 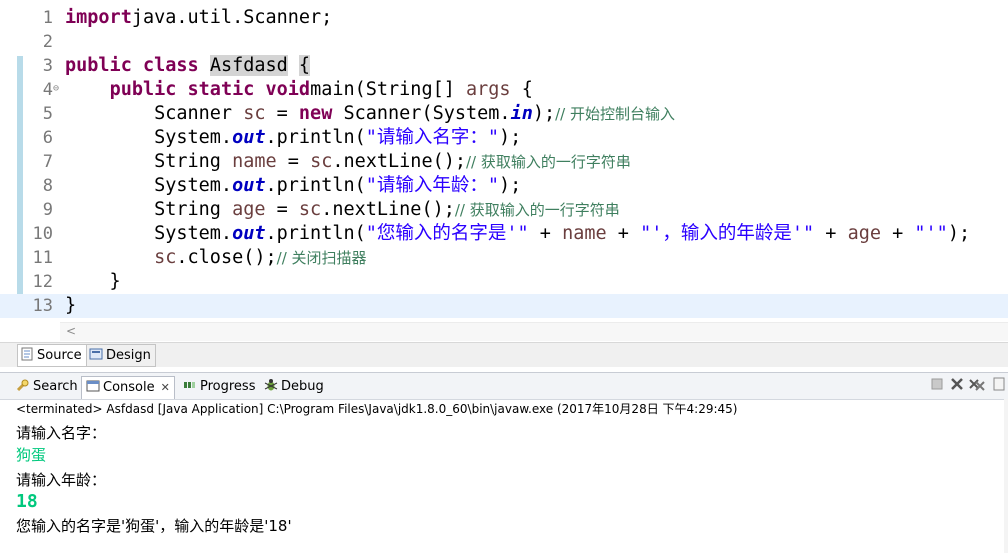 I want to click on code-line: 6 System.out.println("请输入名字：");, so click(x=504, y=138).